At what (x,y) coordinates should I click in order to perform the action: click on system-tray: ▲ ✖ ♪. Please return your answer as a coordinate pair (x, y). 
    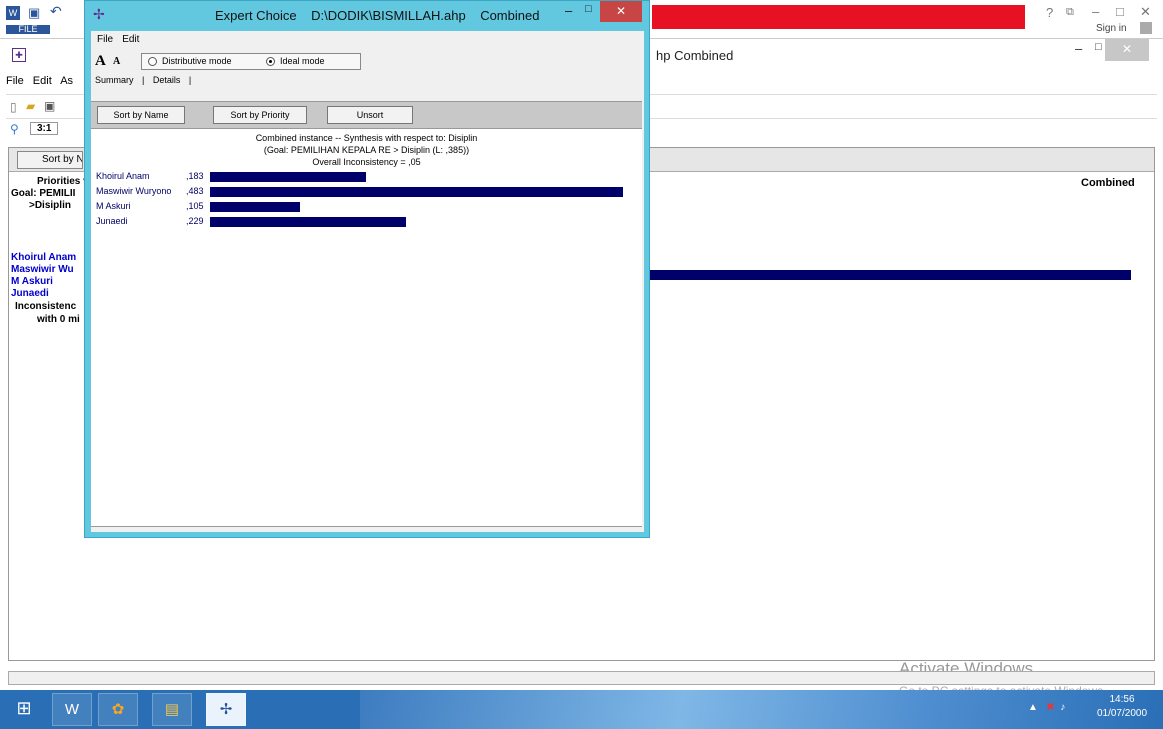
    Looking at the image, I should click on (1046, 707).